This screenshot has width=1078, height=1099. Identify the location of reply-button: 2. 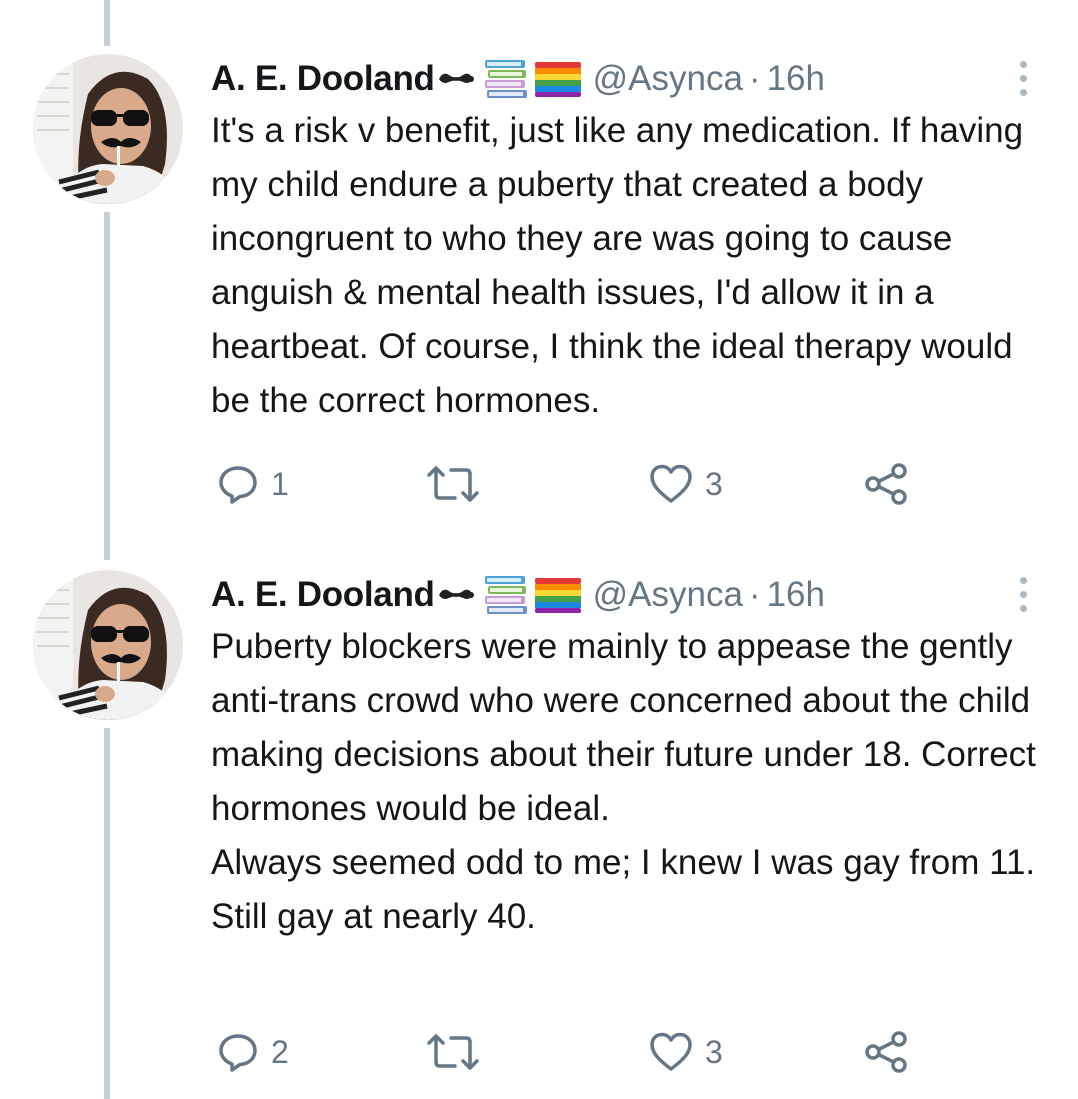
(253, 1052).